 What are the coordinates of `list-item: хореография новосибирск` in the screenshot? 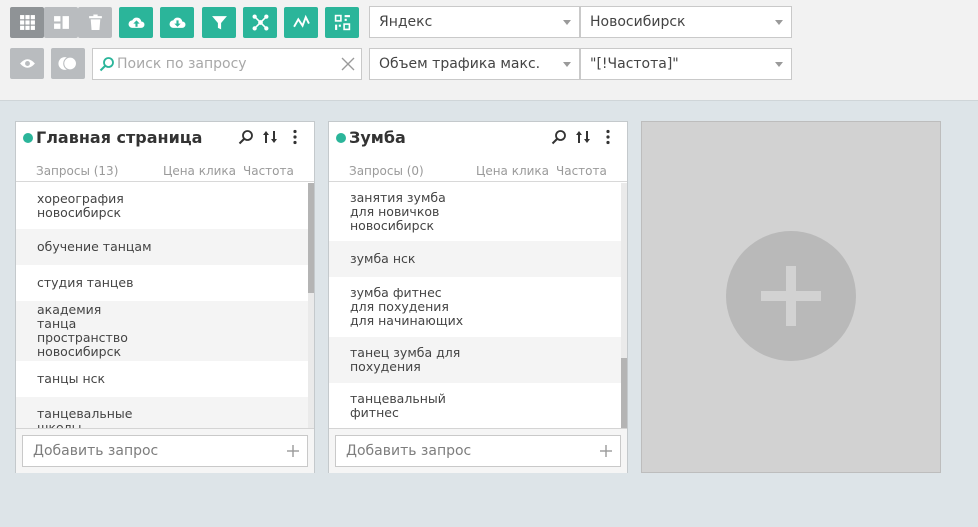 It's located at (165, 206).